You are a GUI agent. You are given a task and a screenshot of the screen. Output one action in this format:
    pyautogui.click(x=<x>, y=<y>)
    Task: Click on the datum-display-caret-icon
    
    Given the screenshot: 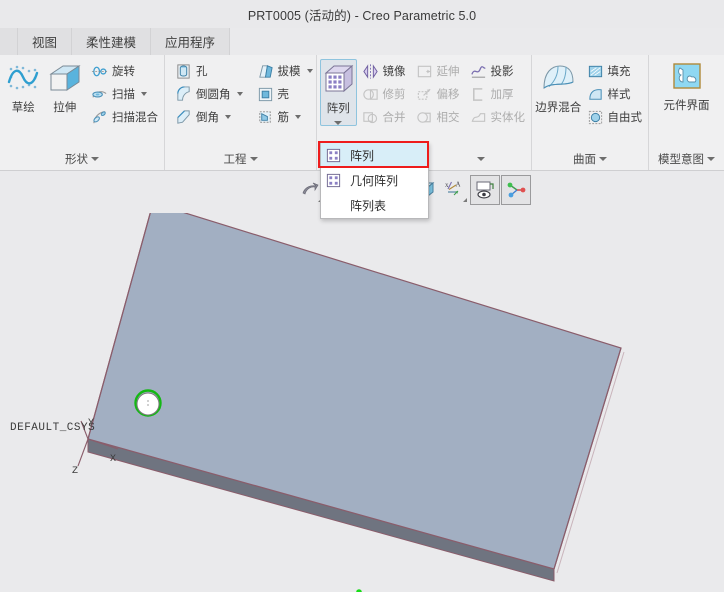 What is the action you would take?
    pyautogui.click(x=465, y=198)
    